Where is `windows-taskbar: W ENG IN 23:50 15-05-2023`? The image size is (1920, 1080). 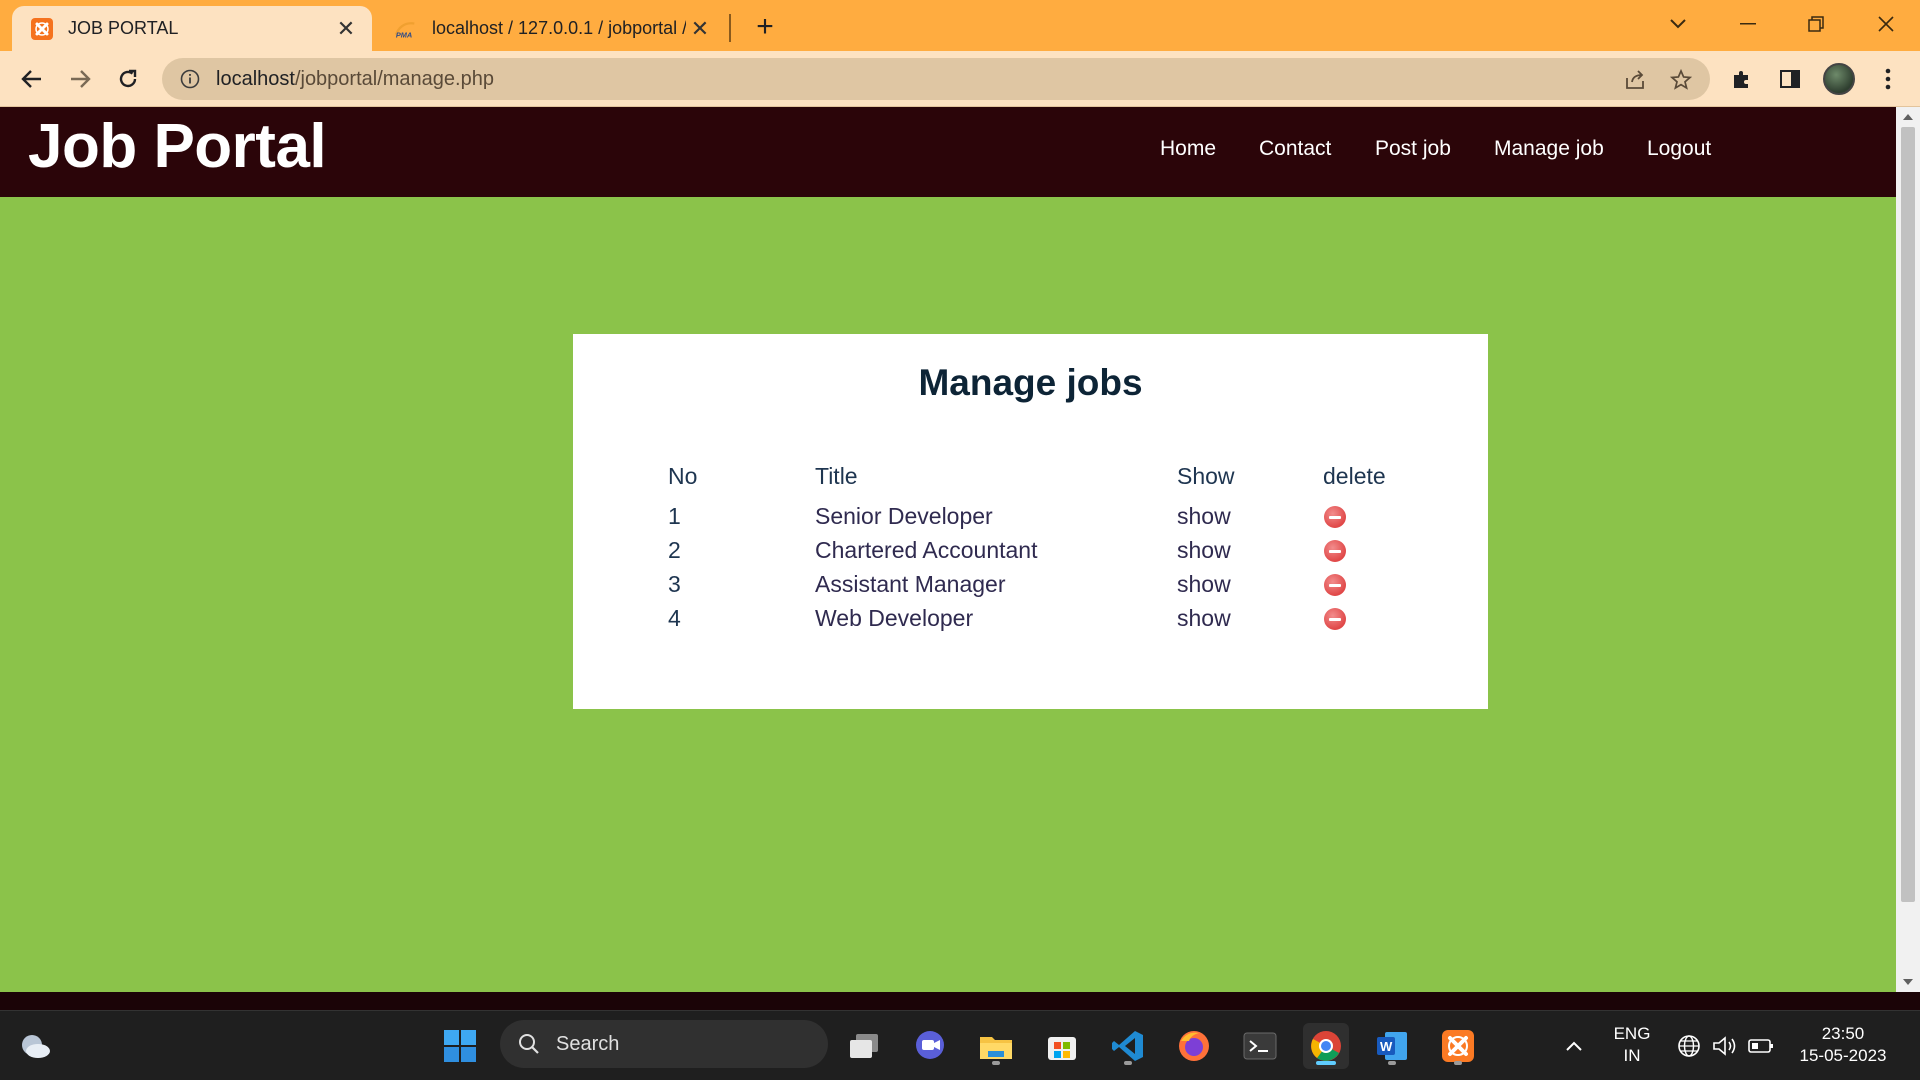 windows-taskbar: W ENG IN 23:50 15-05-2023 is located at coordinates (960, 1045).